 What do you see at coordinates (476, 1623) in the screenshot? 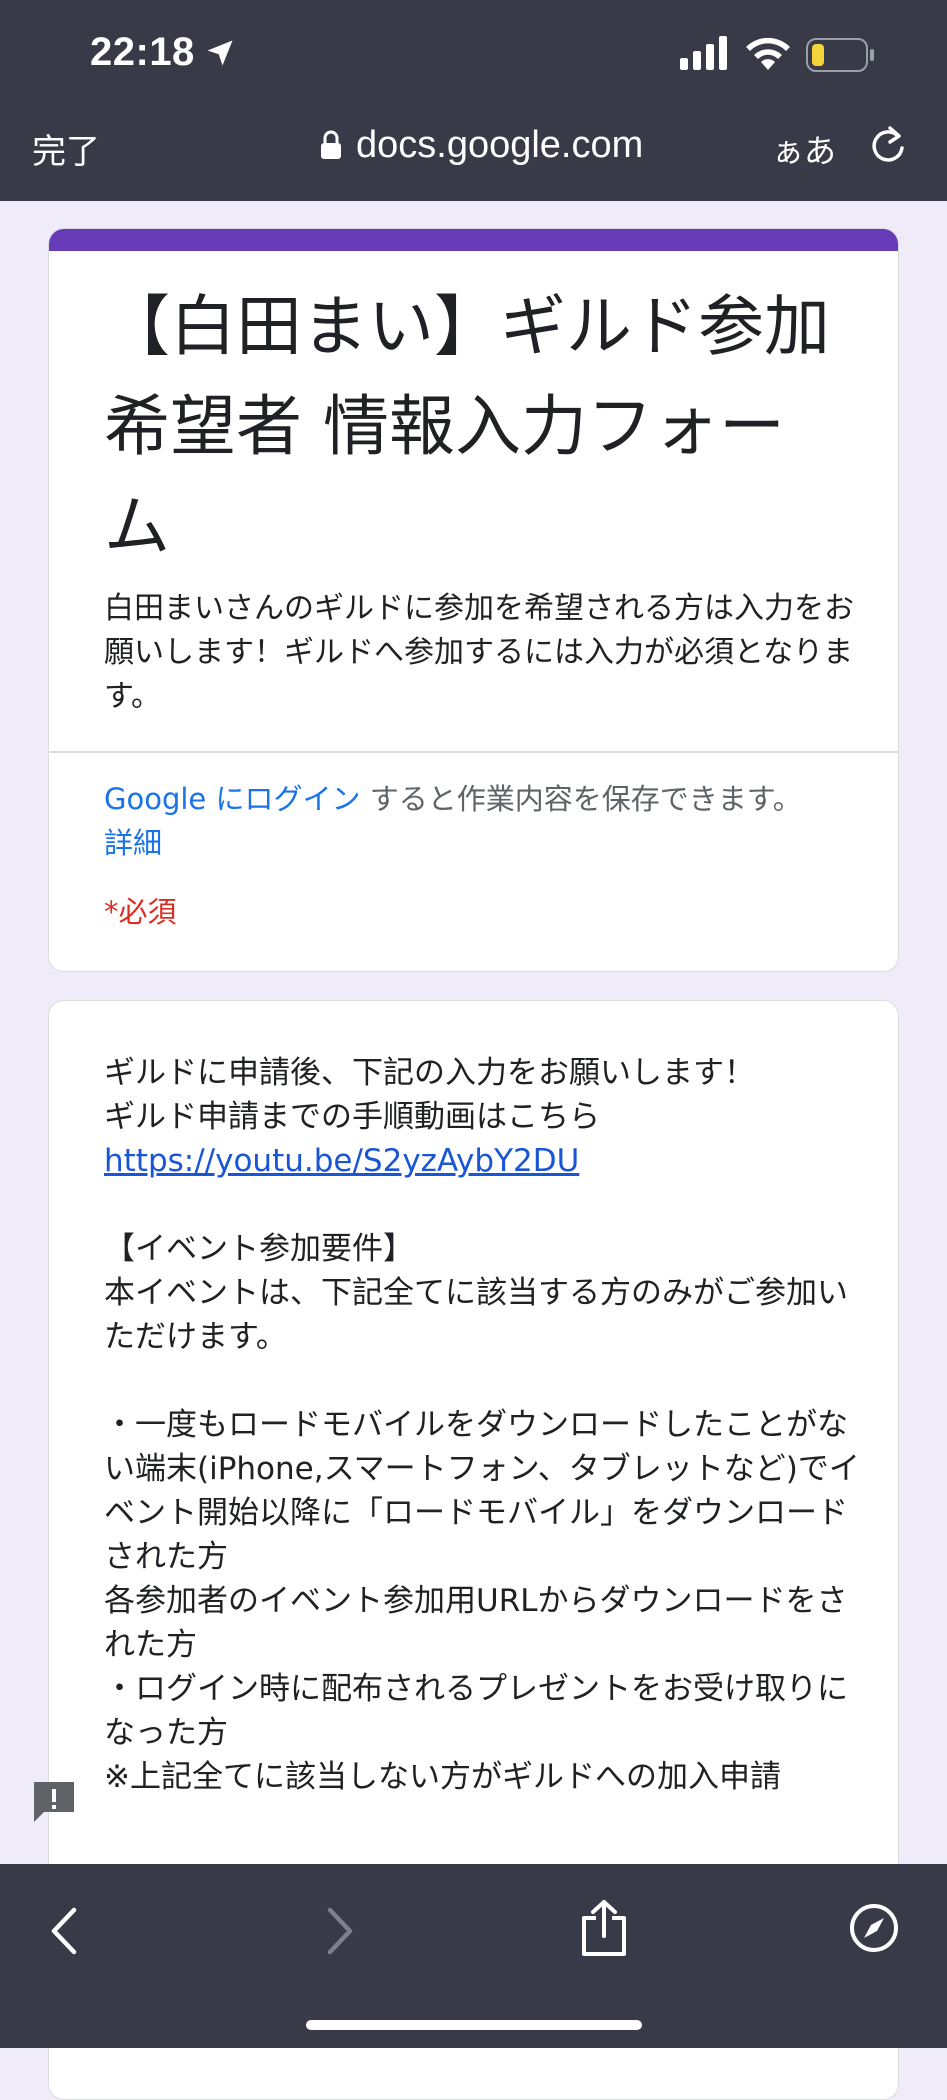
I see `requirement-2: 各参加者のイベント参加用URLからダウンロードをされた方` at bounding box center [476, 1623].